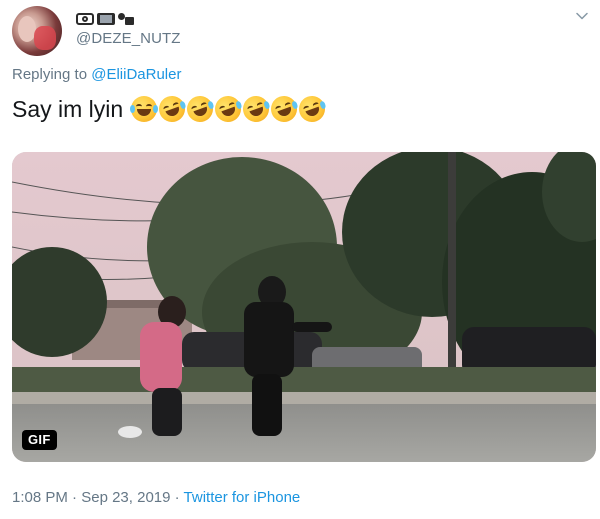 The height and width of the screenshot is (519, 600). Describe the element at coordinates (582, 16) in the screenshot. I see `chevron-down-icon` at that location.